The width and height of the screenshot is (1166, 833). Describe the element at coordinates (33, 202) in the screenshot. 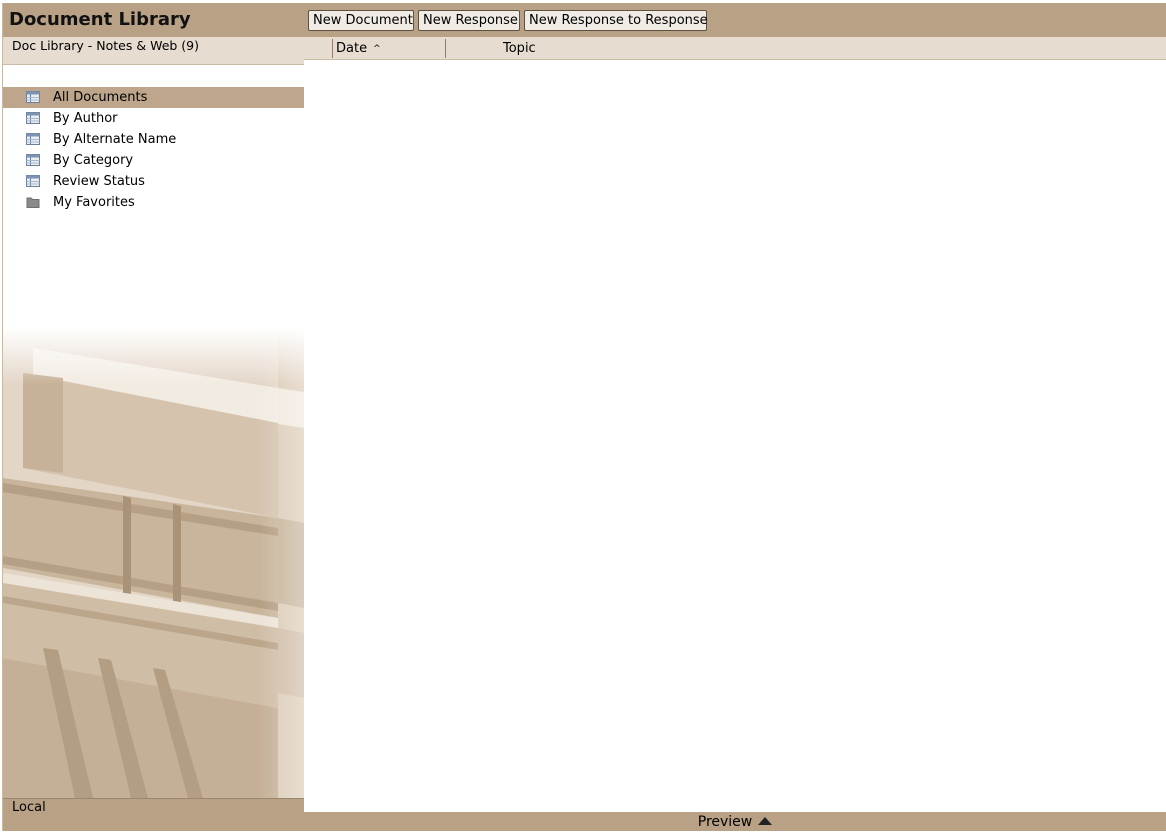

I see `folder-icon` at that location.